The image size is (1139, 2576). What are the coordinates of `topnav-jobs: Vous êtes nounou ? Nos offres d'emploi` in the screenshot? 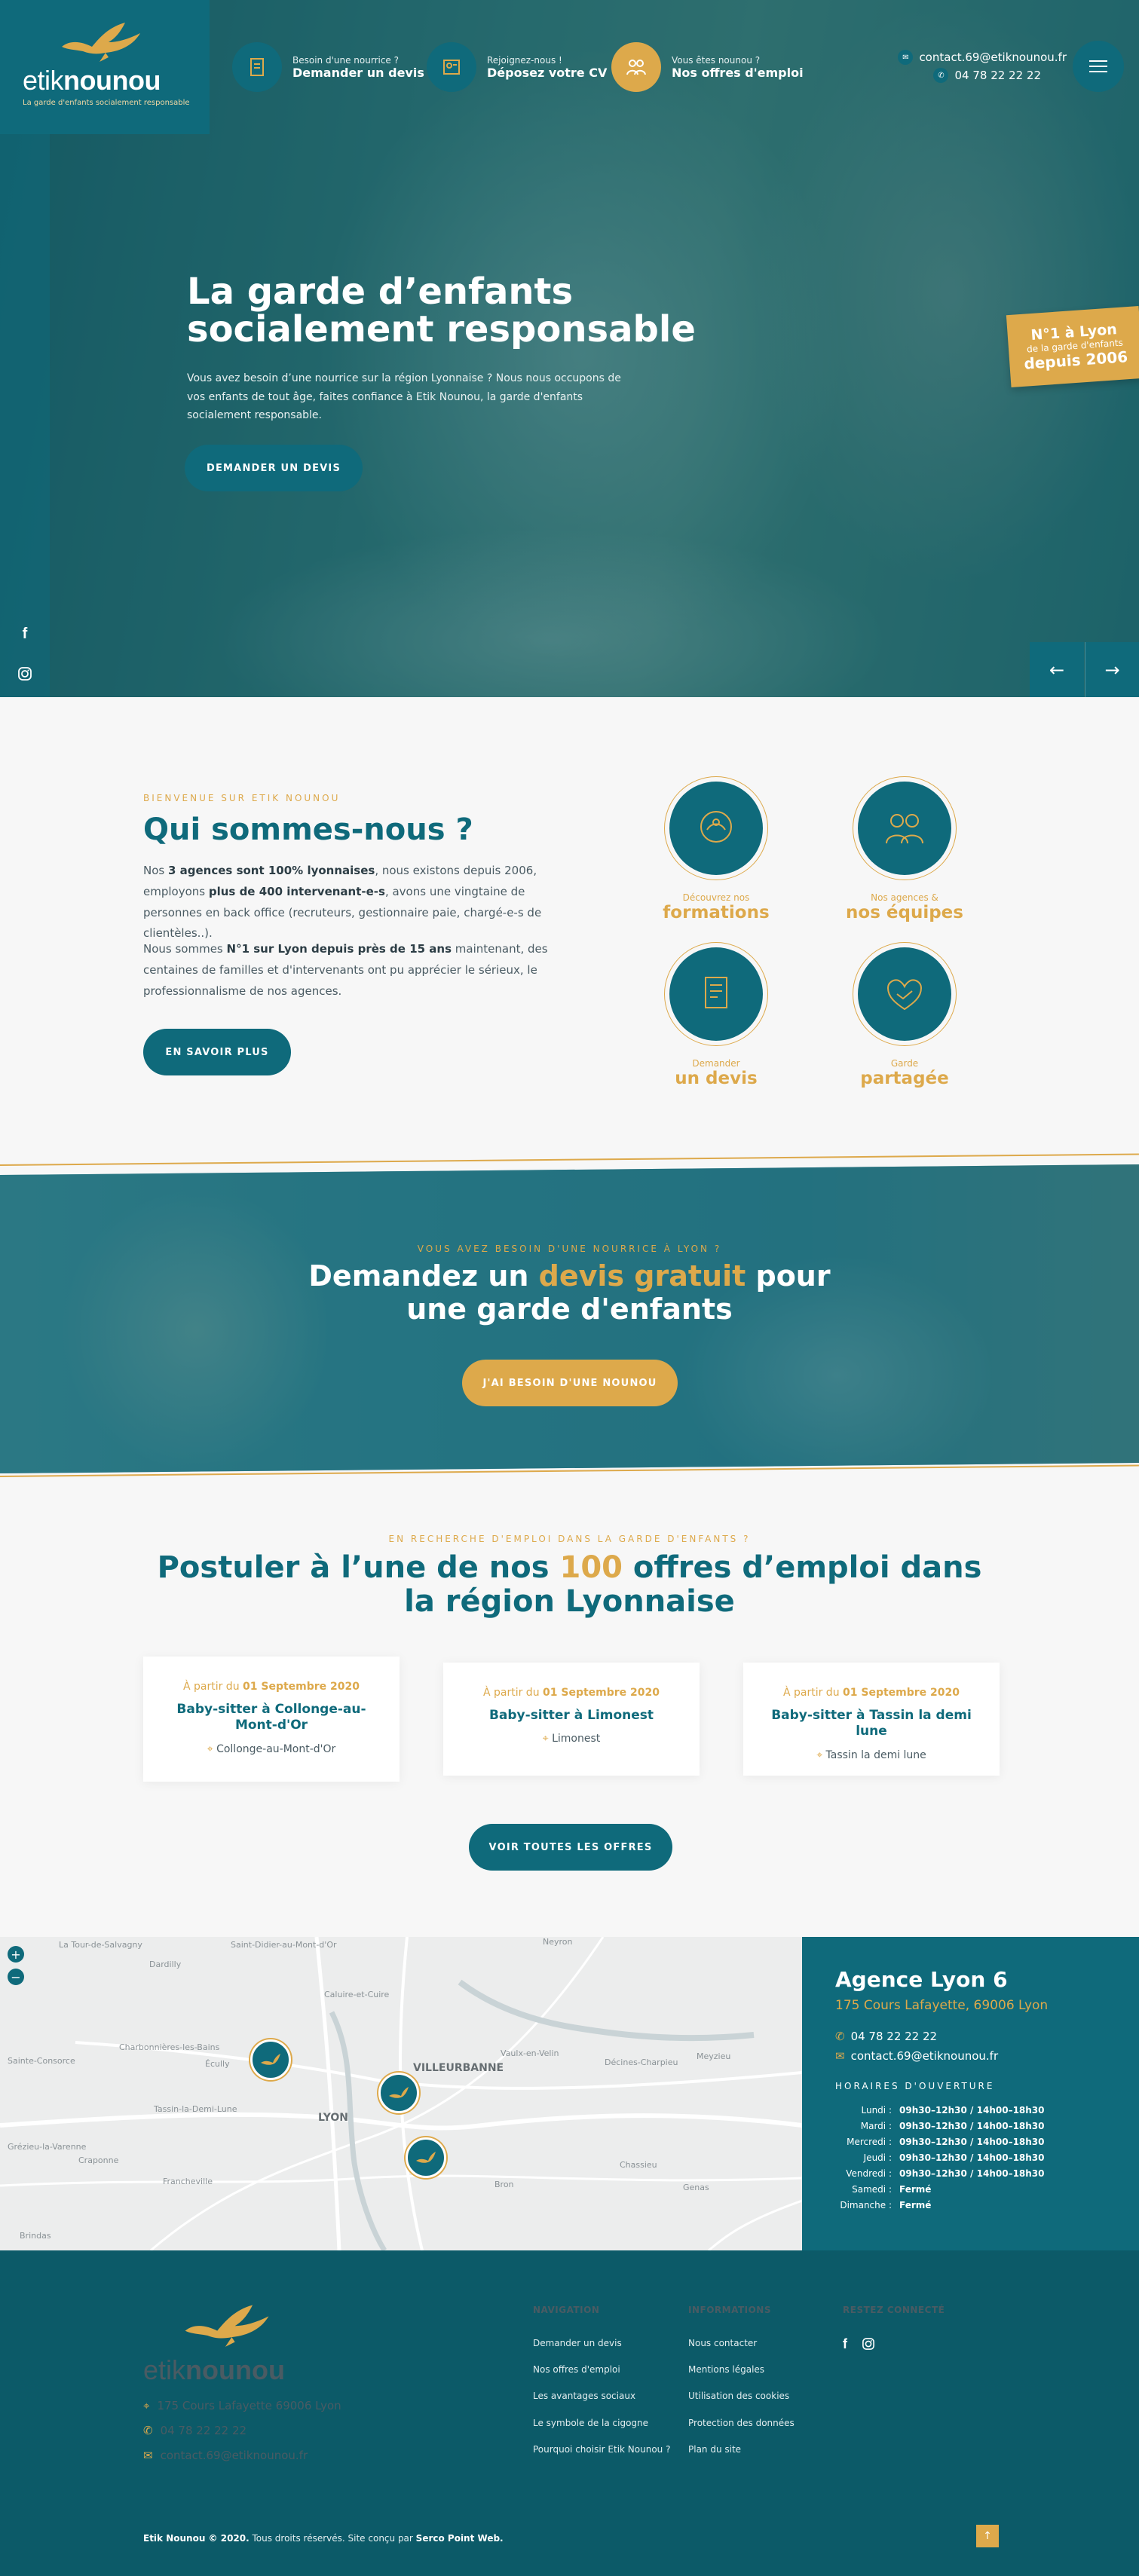 It's located at (707, 67).